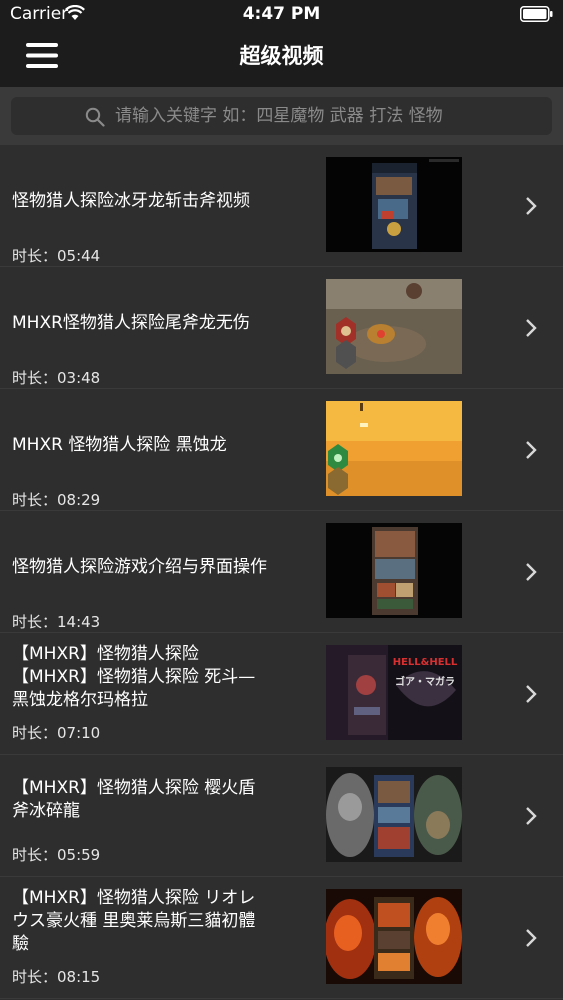  Describe the element at coordinates (281, 206) in the screenshot. I see `video-list-item: 怪物猎人探险冰牙龙斩击斧视频 时长：05:44` at that location.